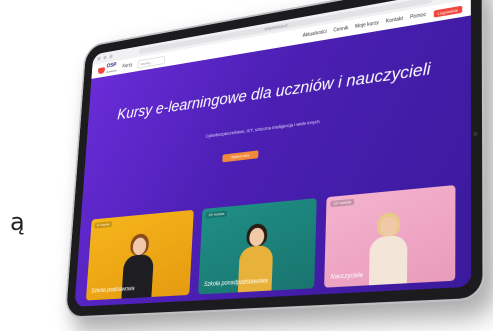  What do you see at coordinates (418, 16) in the screenshot?
I see `nav-item-pomoc: Pomoc` at bounding box center [418, 16].